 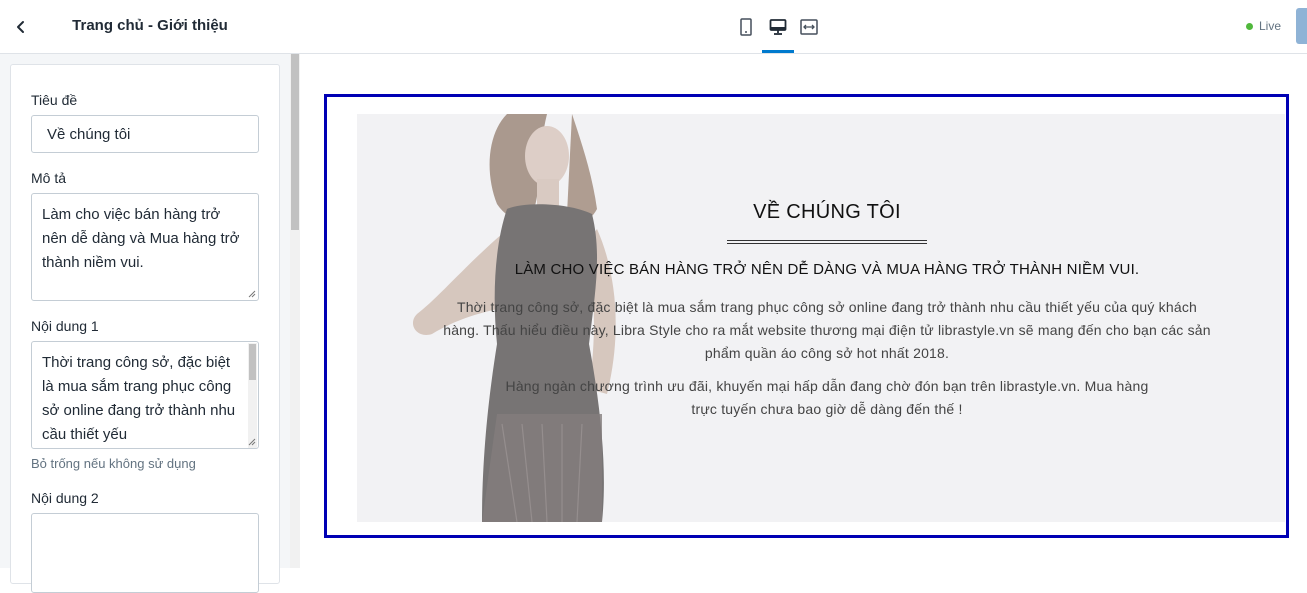 What do you see at coordinates (54, 100) in the screenshot?
I see `title-label: Tiêu đề` at bounding box center [54, 100].